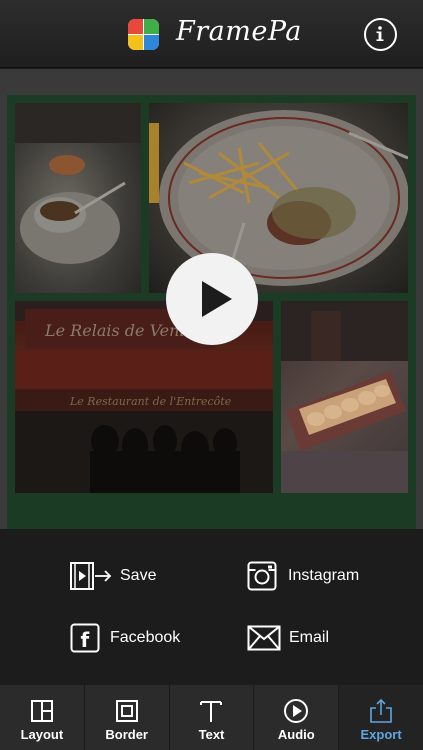  I want to click on audio-icon, so click(296, 711).